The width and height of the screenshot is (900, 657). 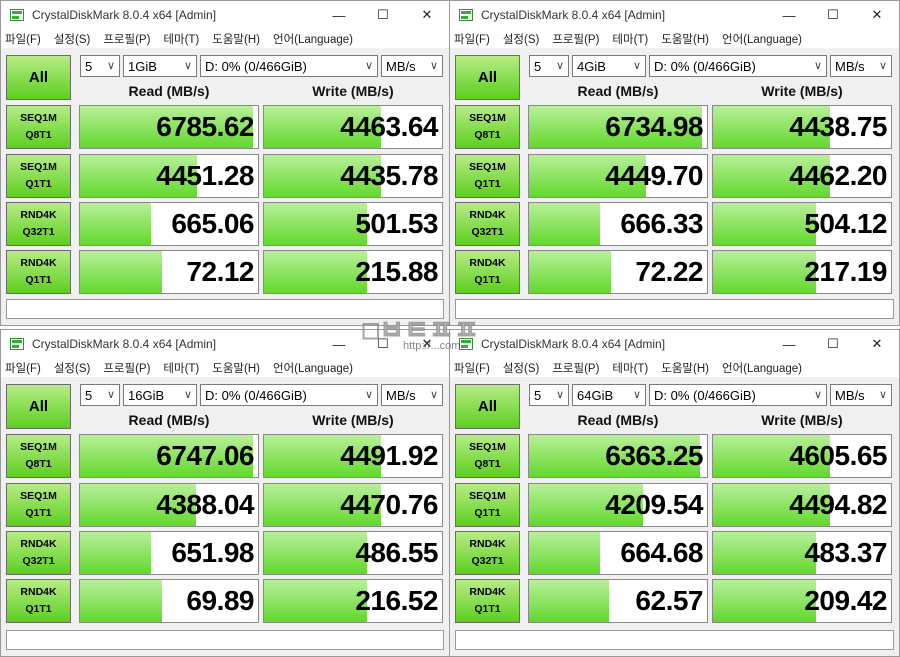 I want to click on unit-select-value: MB/s, so click(x=401, y=66).